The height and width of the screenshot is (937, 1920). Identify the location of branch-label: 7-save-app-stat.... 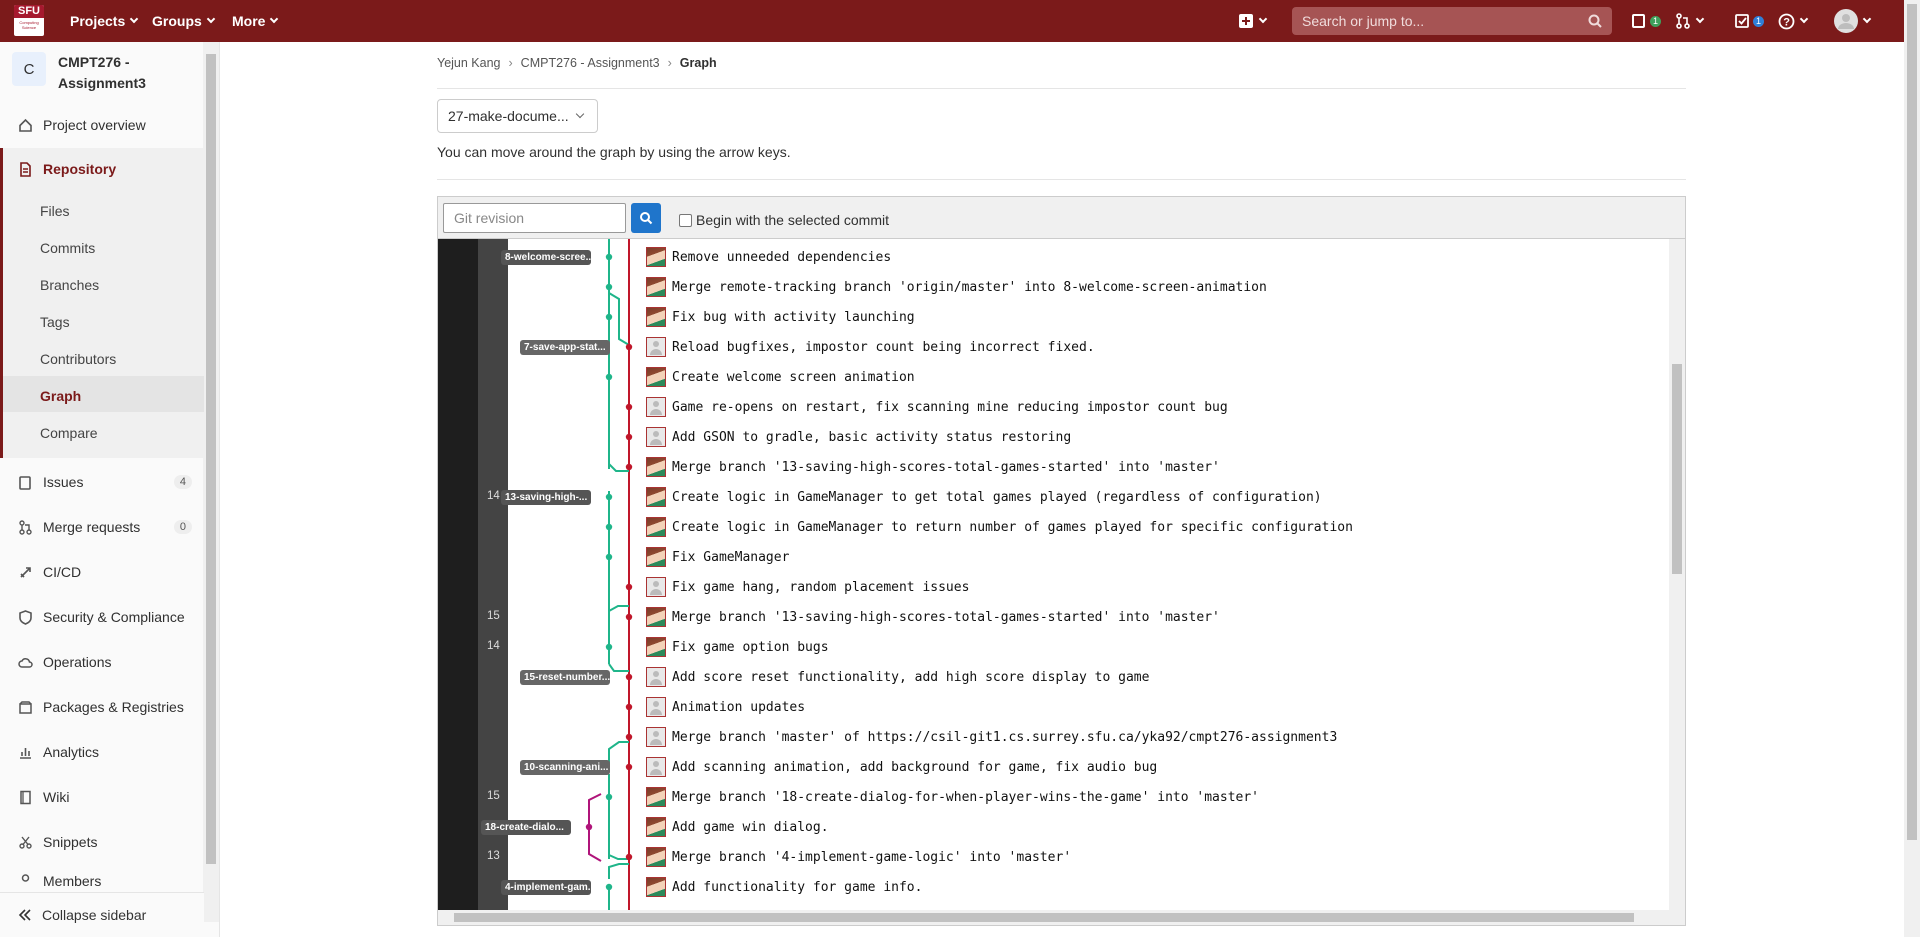
(565, 347).